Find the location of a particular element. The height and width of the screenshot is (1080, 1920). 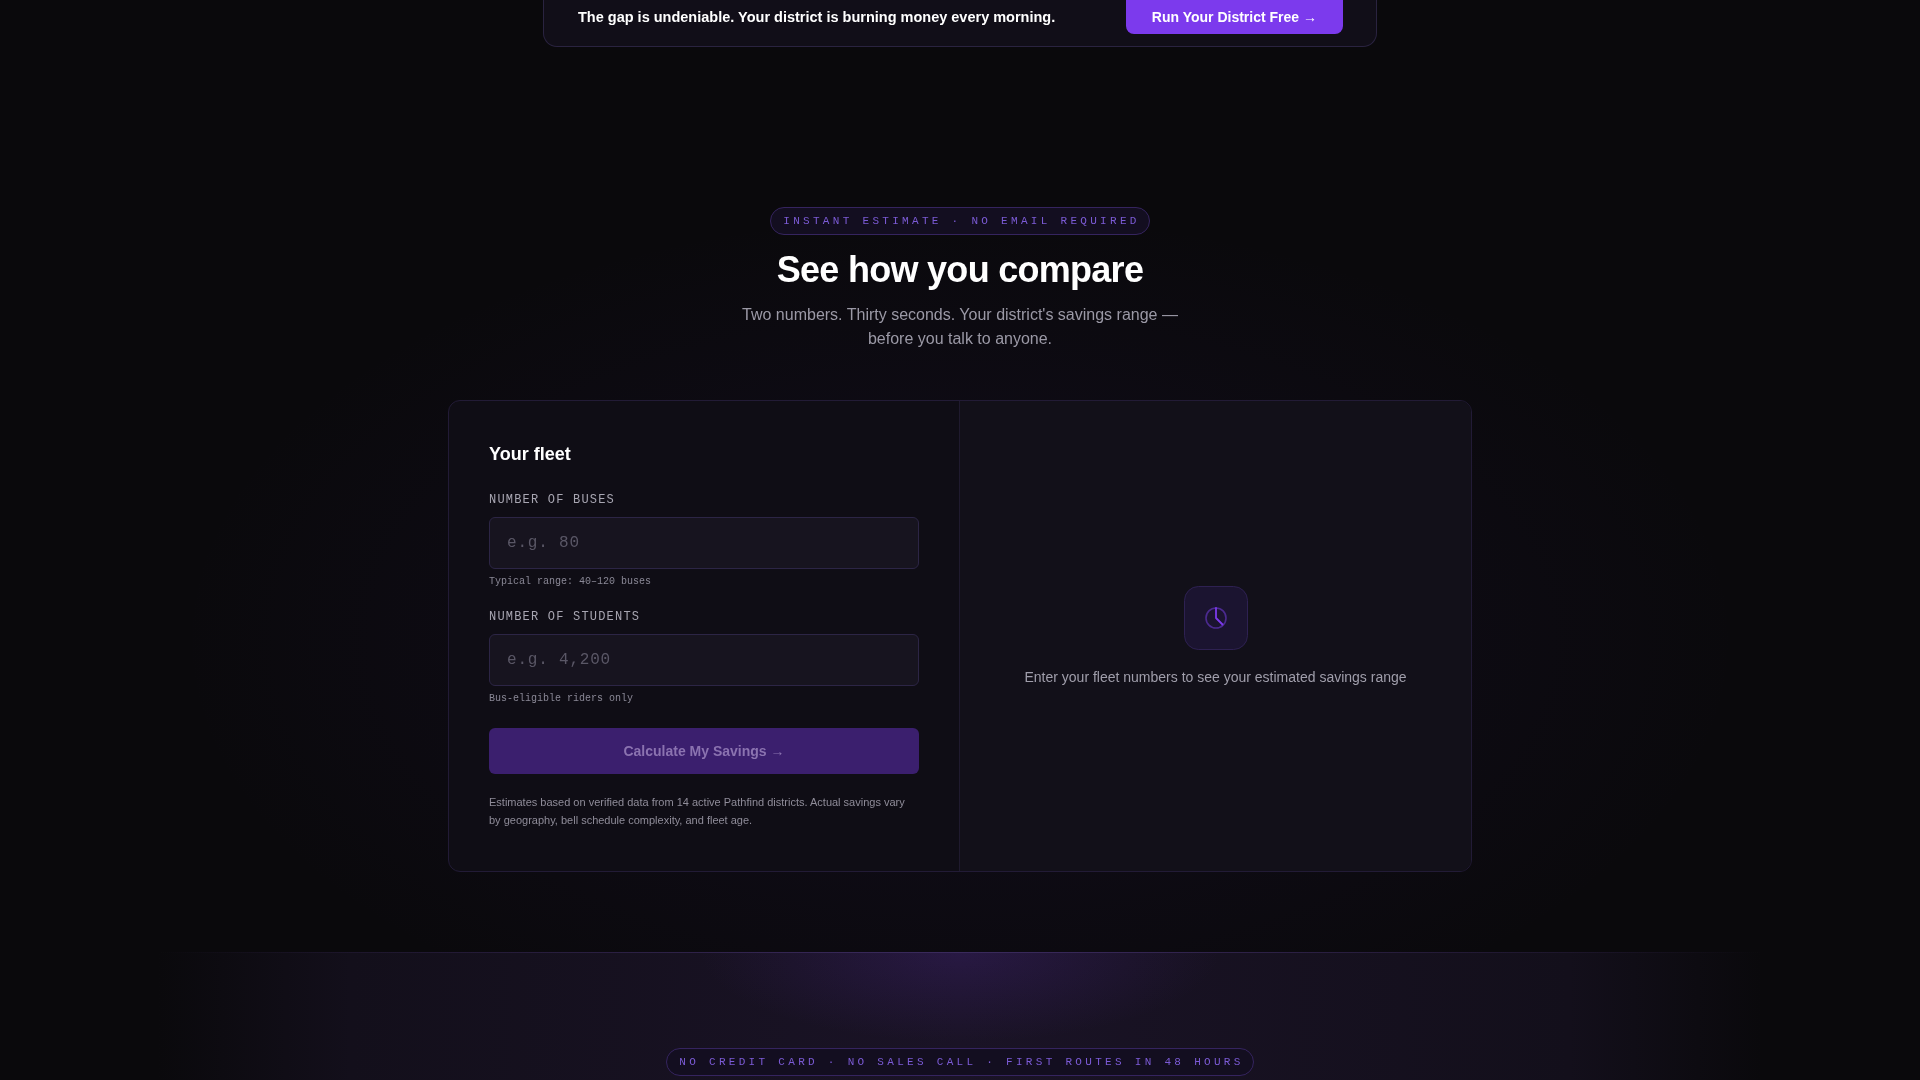

footnote: Estimates based on verified data from 14 active Pathfind districts. Actual savings vary by geography, bell schedule complexity, and fleet age. is located at coordinates (697, 811).